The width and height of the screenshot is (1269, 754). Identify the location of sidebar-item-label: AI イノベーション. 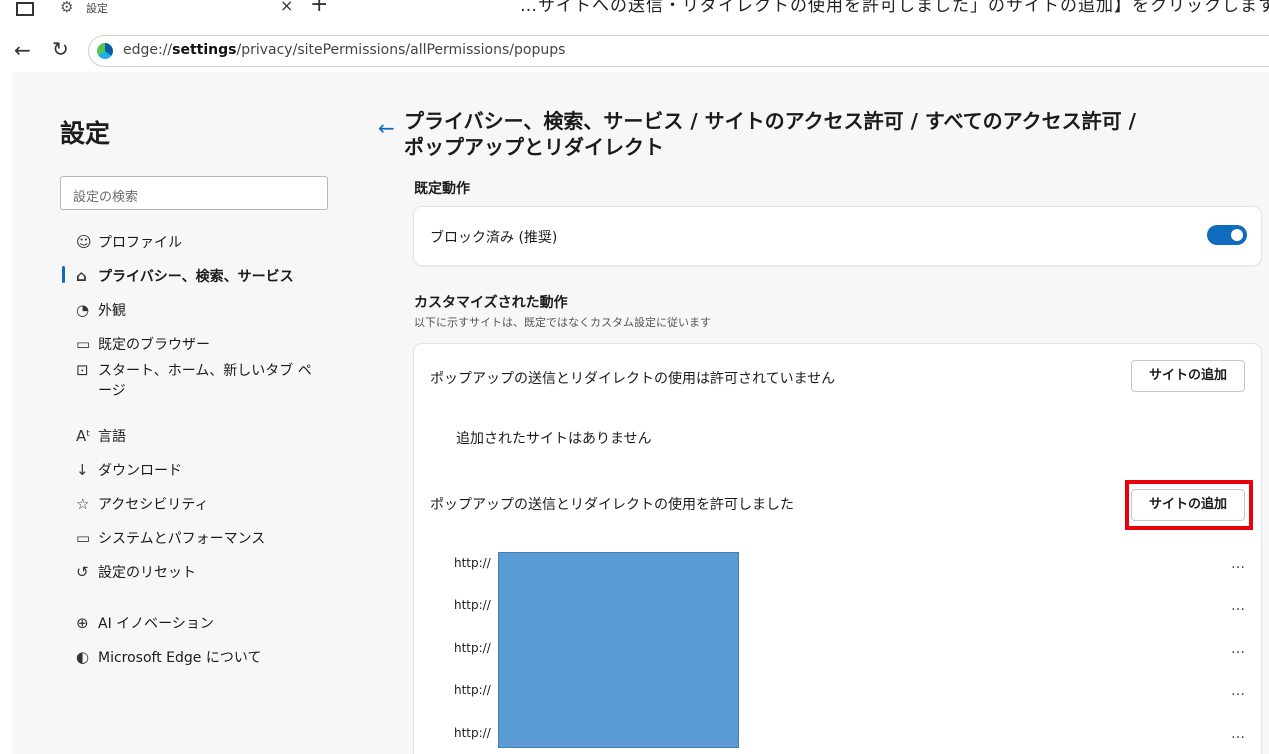
(156, 624).